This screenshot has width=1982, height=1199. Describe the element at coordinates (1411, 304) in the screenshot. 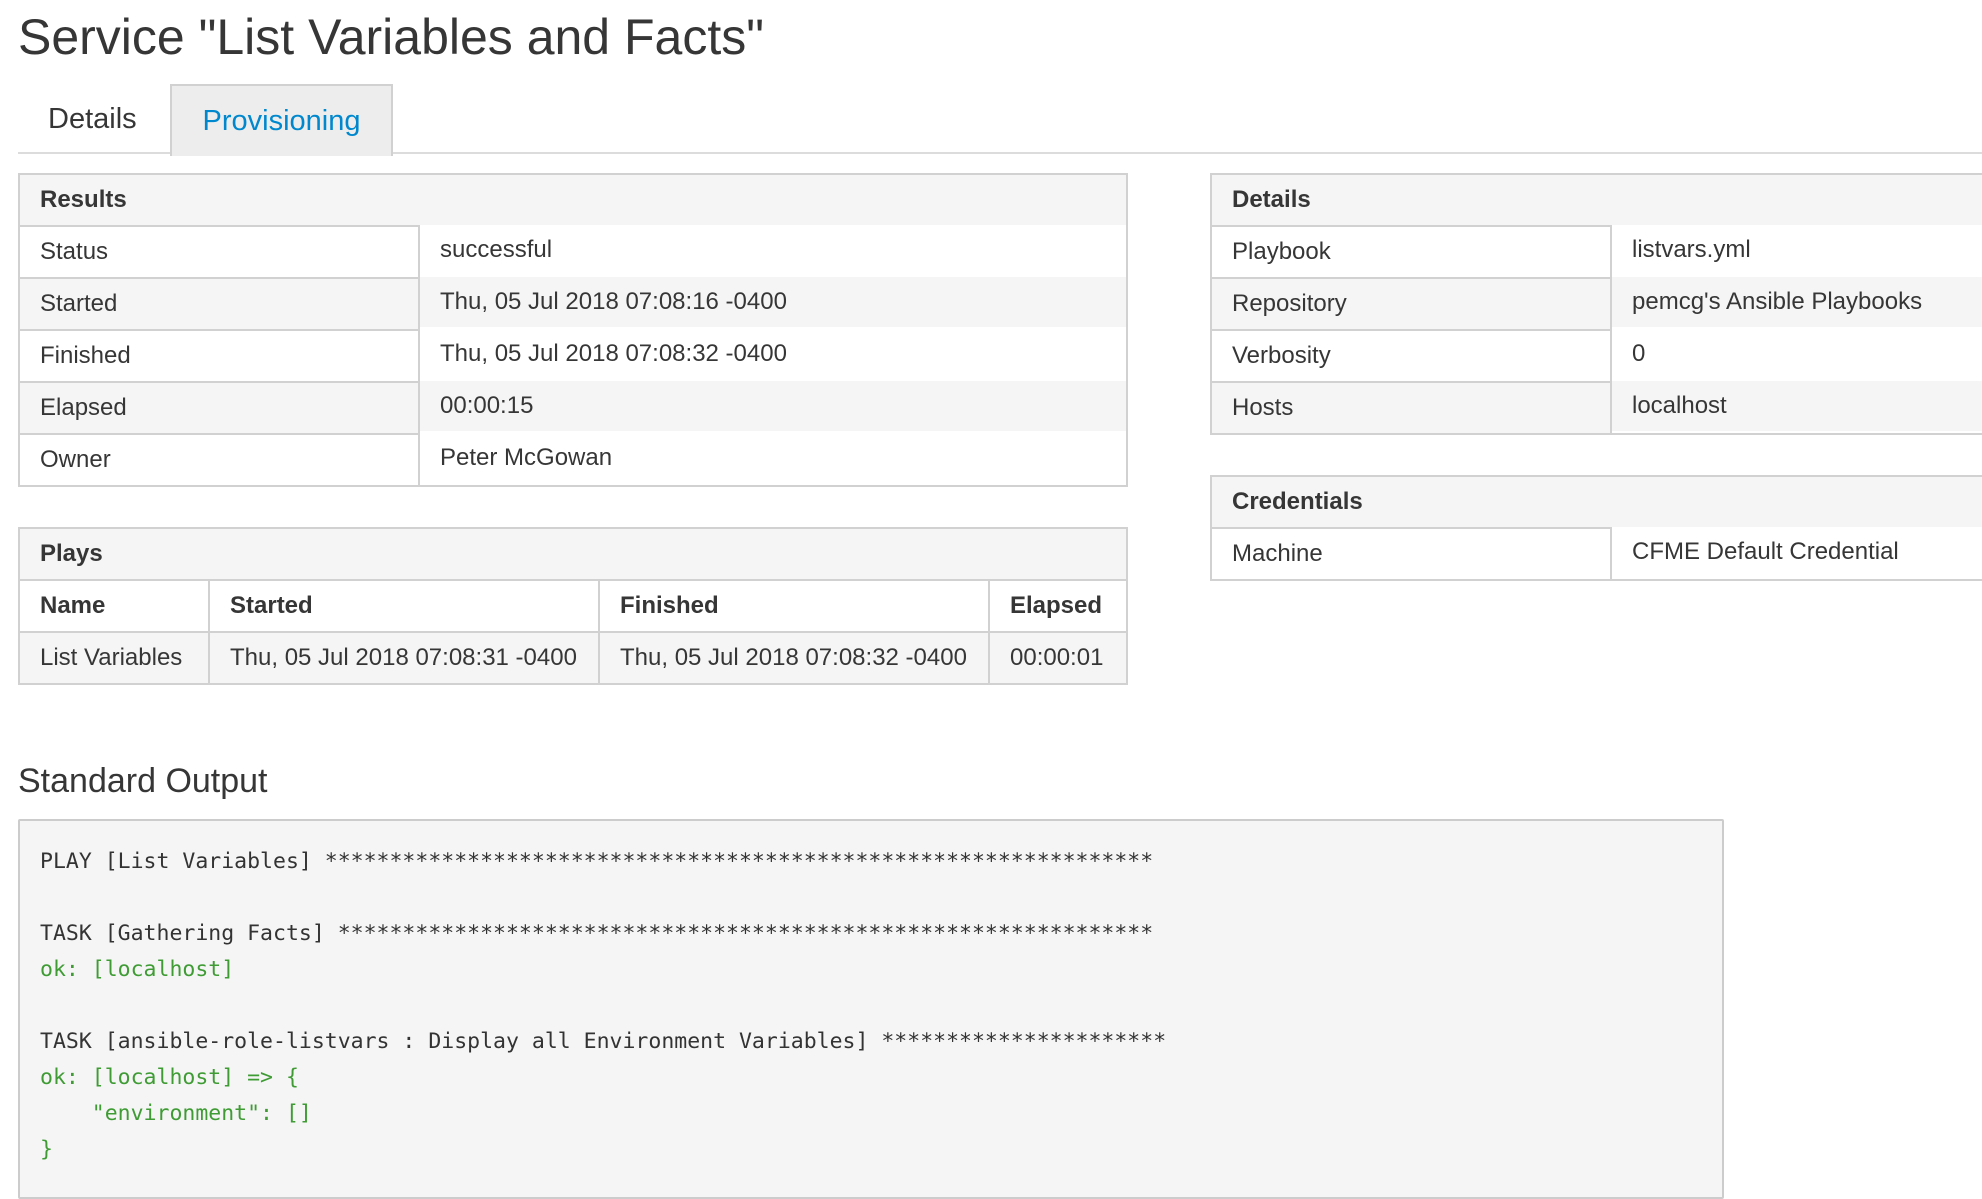

I see `row-label: Repository` at that location.